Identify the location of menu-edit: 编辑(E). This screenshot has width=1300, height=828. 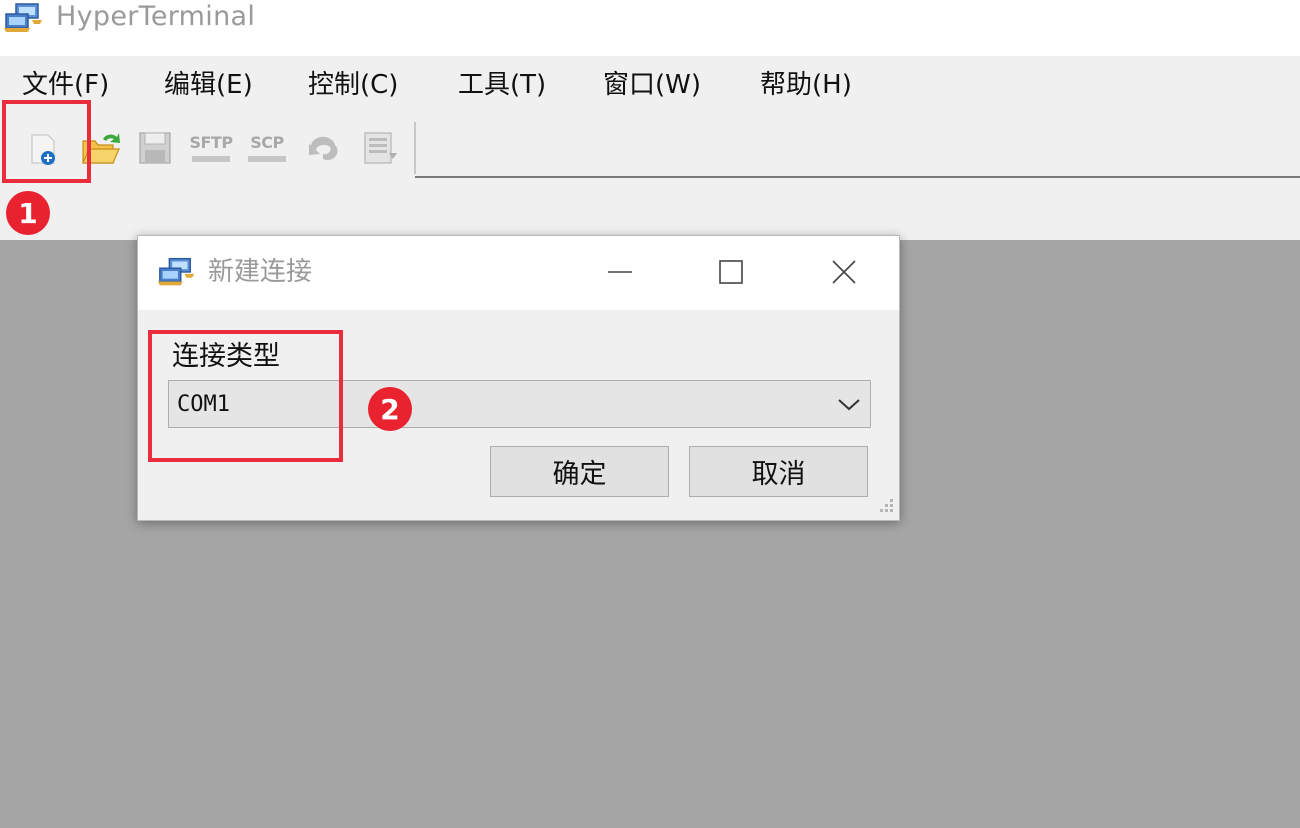
(208, 85).